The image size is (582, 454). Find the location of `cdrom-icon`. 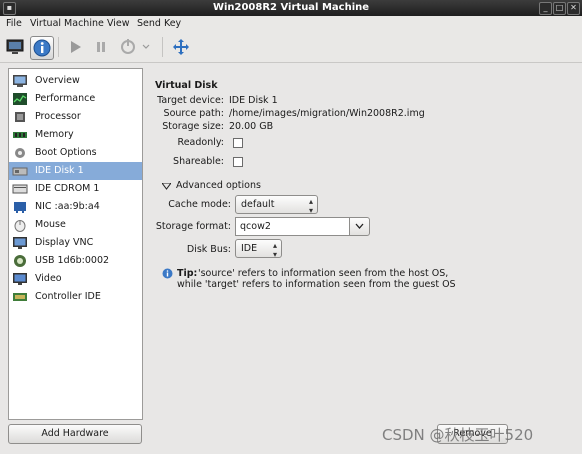

cdrom-icon is located at coordinates (20, 189).